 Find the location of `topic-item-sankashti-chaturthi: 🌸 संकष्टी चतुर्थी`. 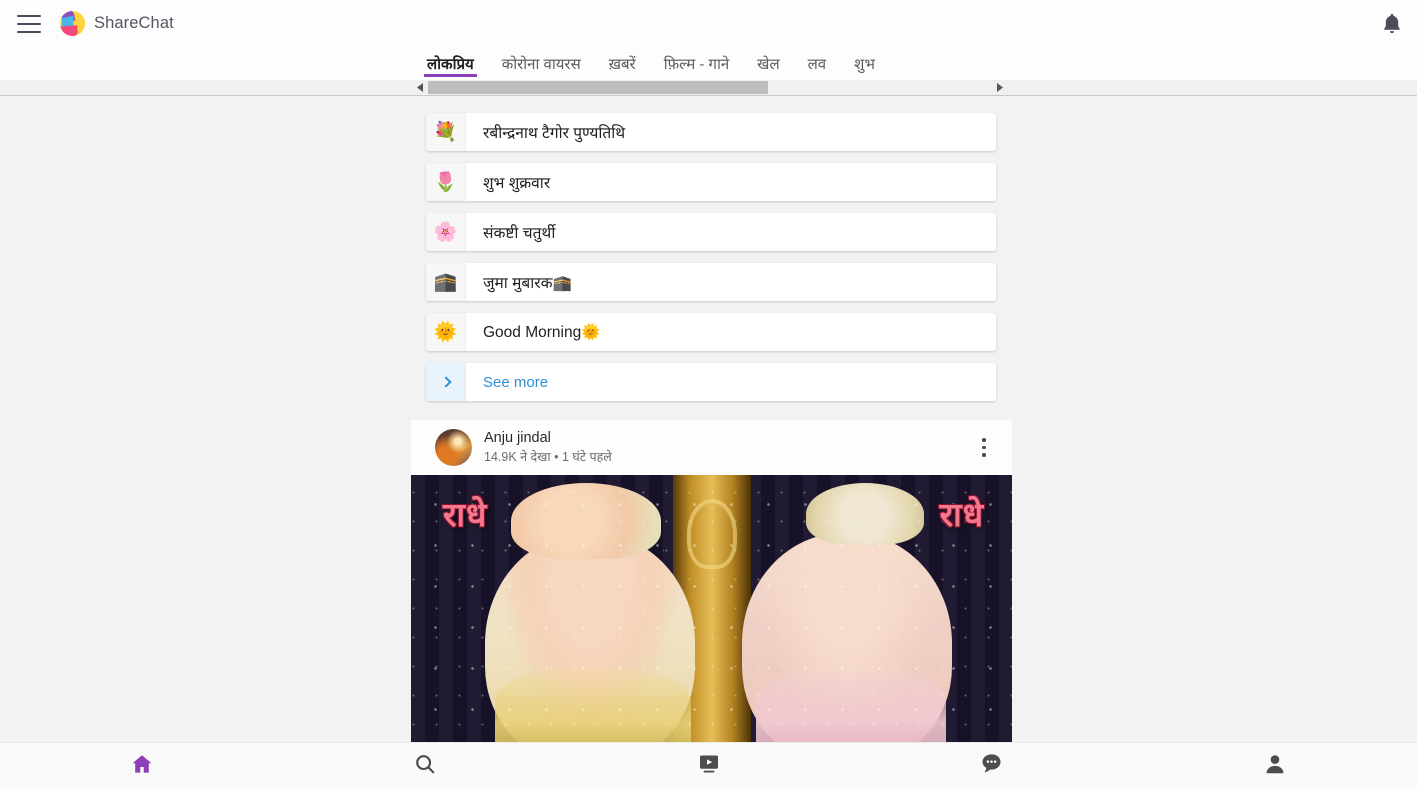

topic-item-sankashti-chaturthi: 🌸 संकष्टी चतुर्थी is located at coordinates (711, 232).